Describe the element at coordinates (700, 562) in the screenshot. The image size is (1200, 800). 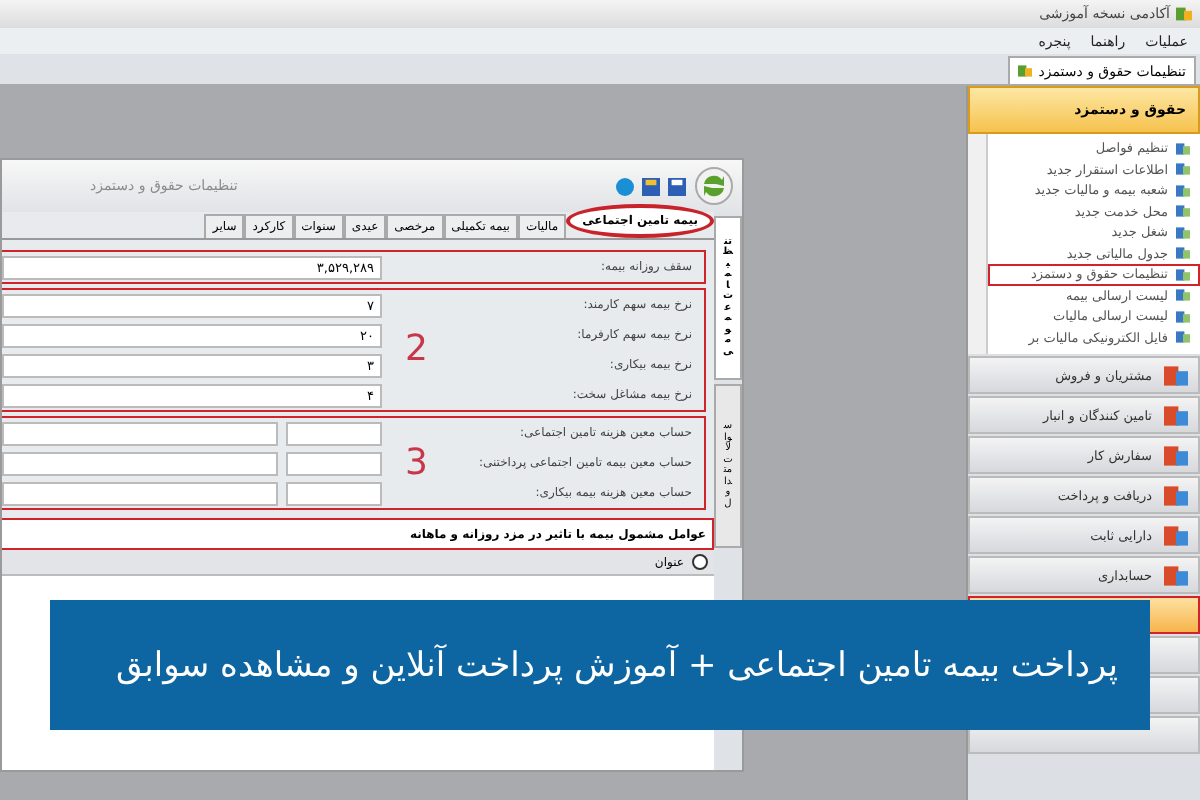
I see `radio-button` at that location.